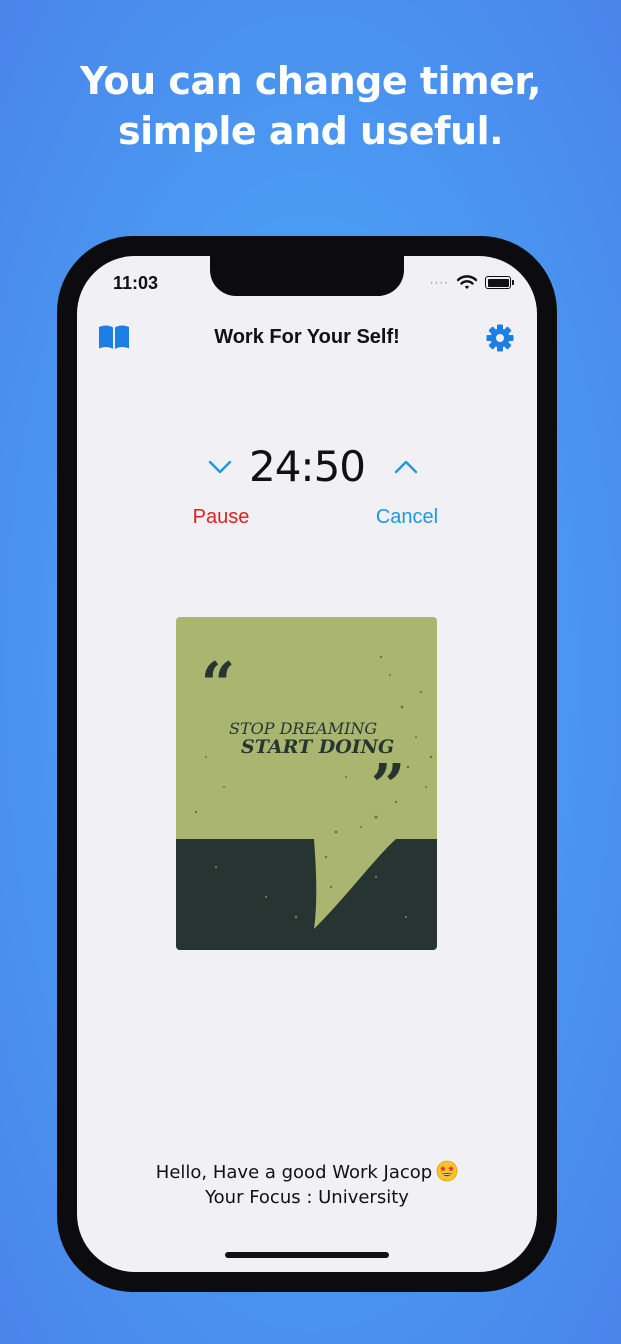 The height and width of the screenshot is (1344, 621). What do you see at coordinates (499, 282) in the screenshot?
I see `battery-icon` at bounding box center [499, 282].